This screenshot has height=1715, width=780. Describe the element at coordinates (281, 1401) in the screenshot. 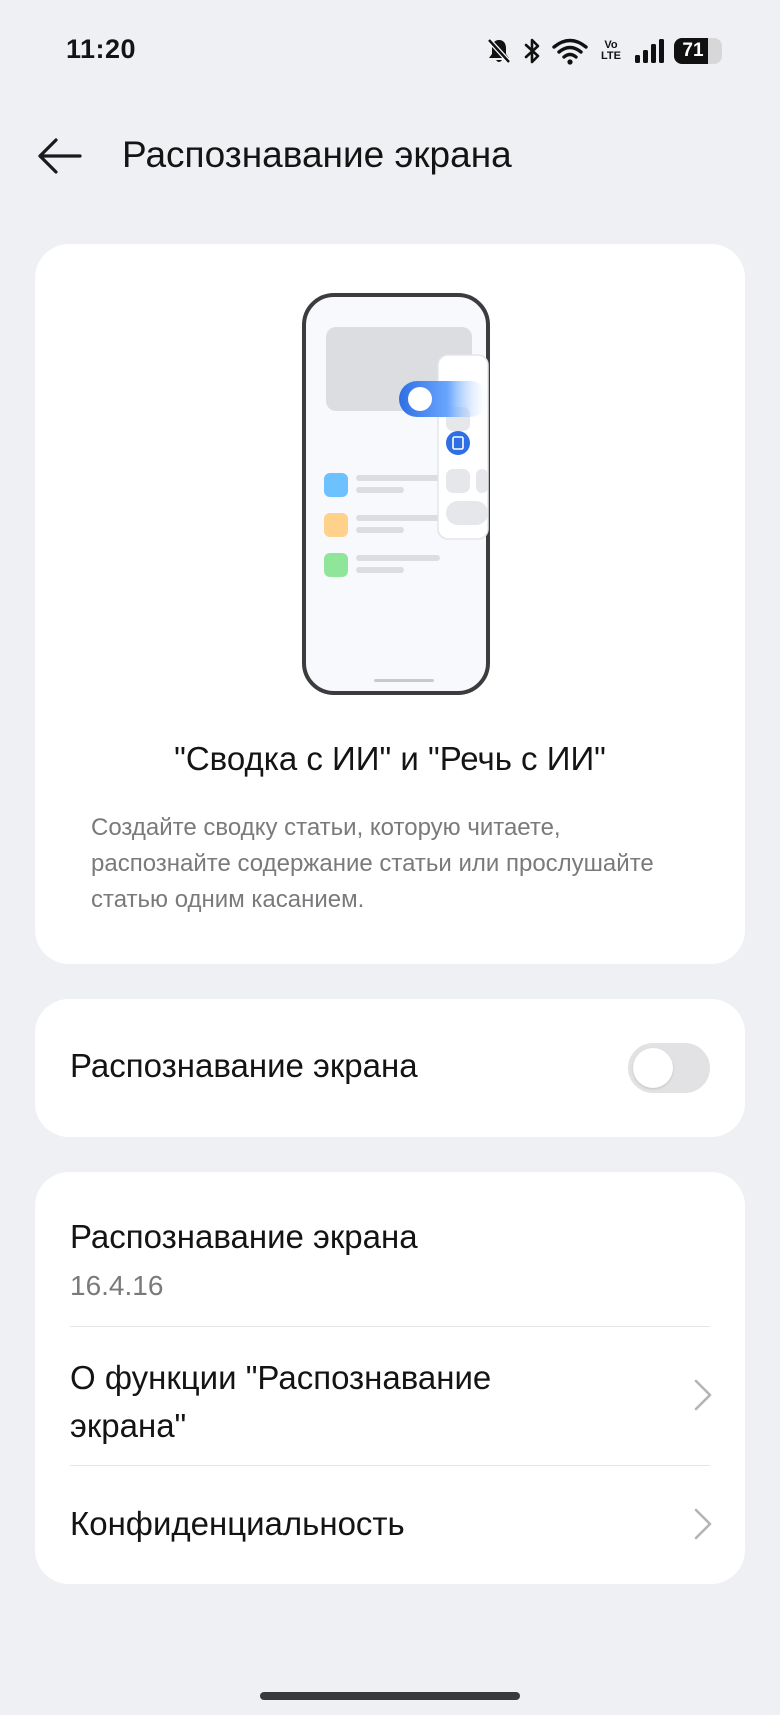

I see `about-feature-label: О функции "Распознавание экрана"` at that location.